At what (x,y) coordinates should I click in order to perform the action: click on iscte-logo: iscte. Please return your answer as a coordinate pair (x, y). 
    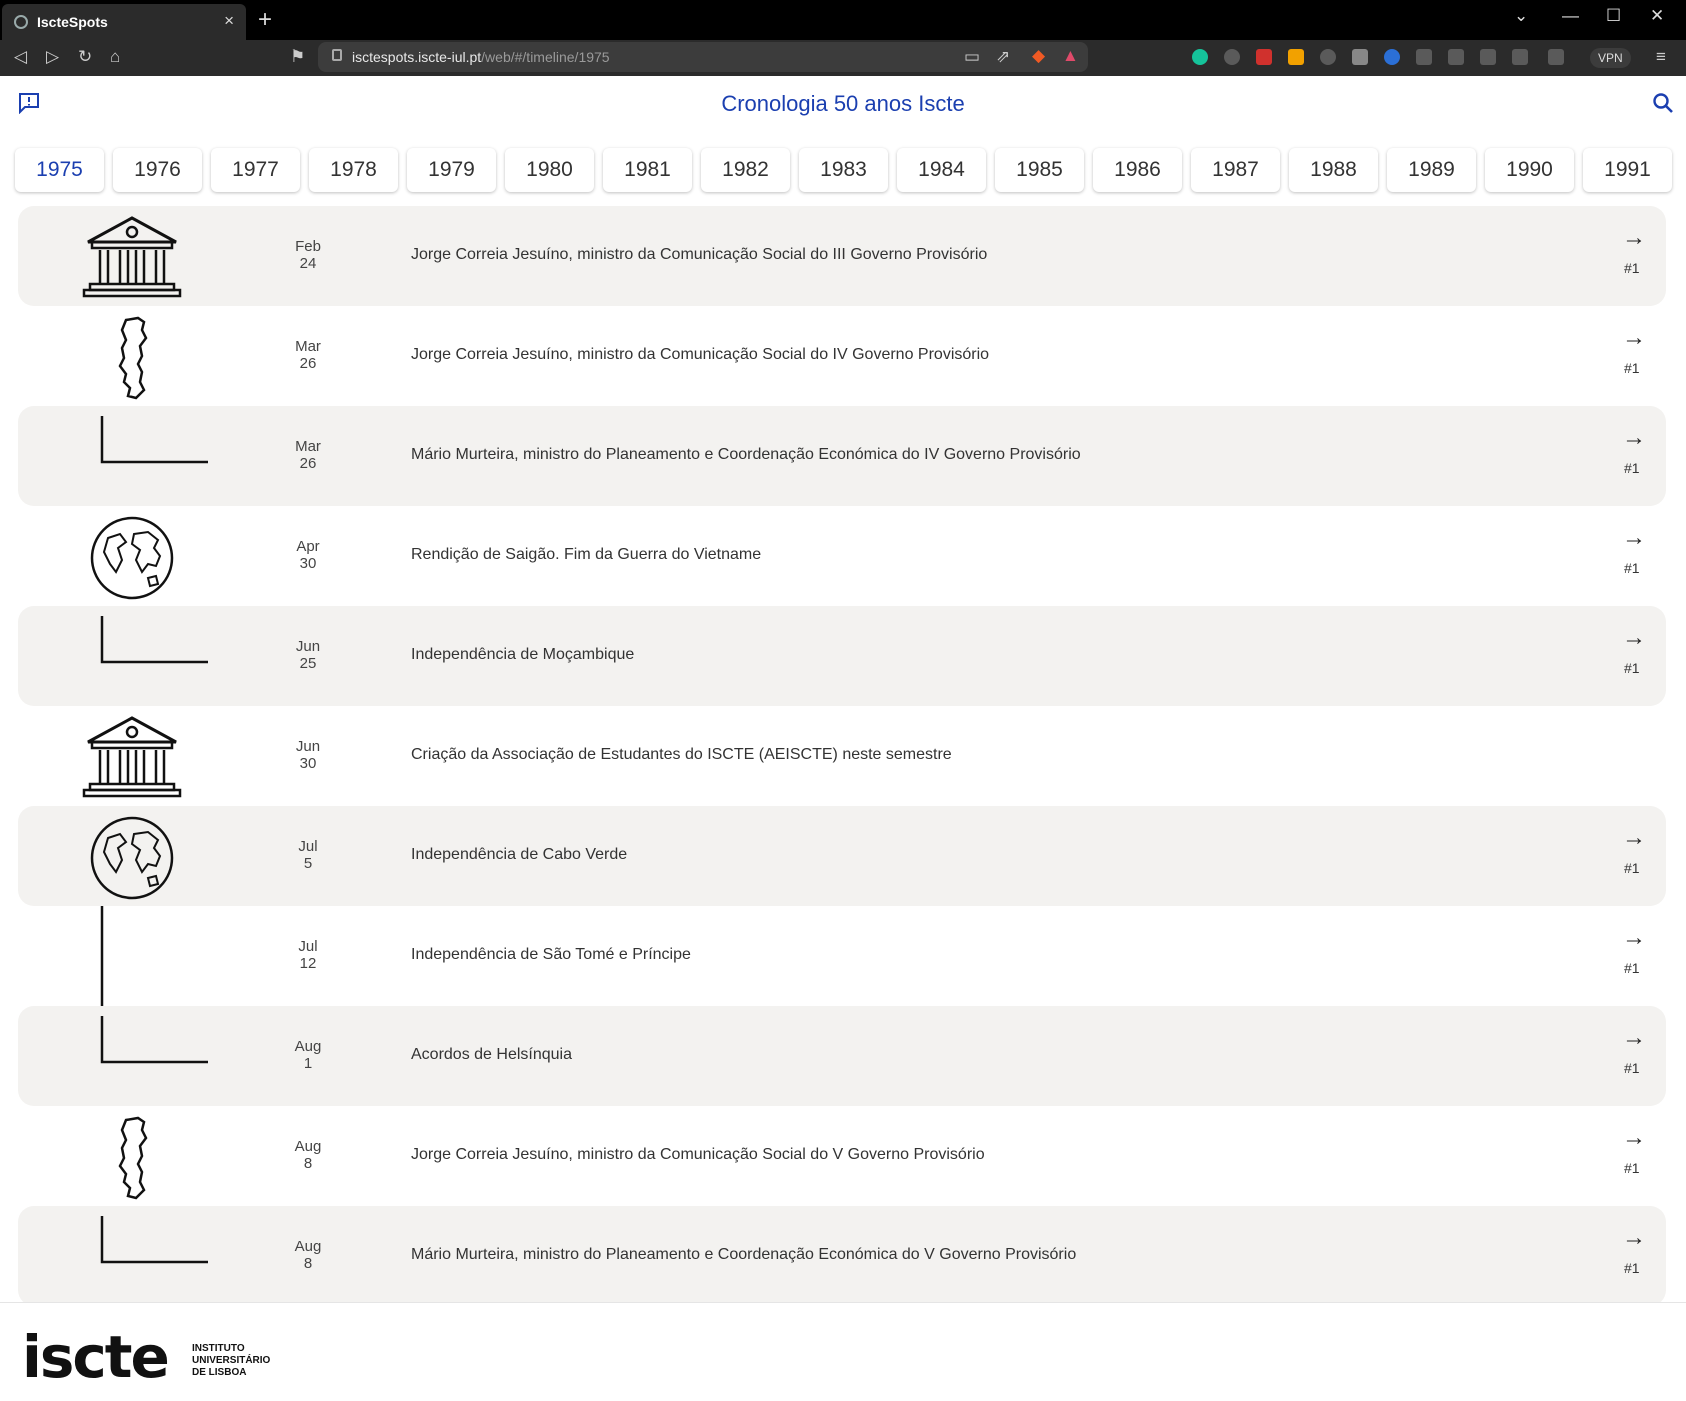
    Looking at the image, I should click on (96, 1357).